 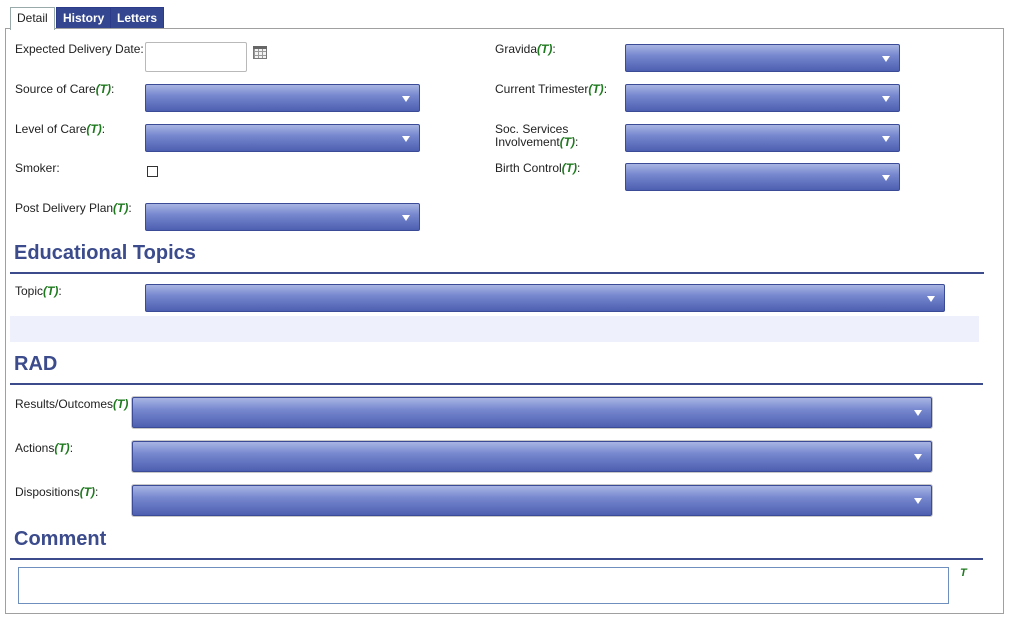 I want to click on soc-services-label: Soc. Services Involvement(T):, so click(x=536, y=136).